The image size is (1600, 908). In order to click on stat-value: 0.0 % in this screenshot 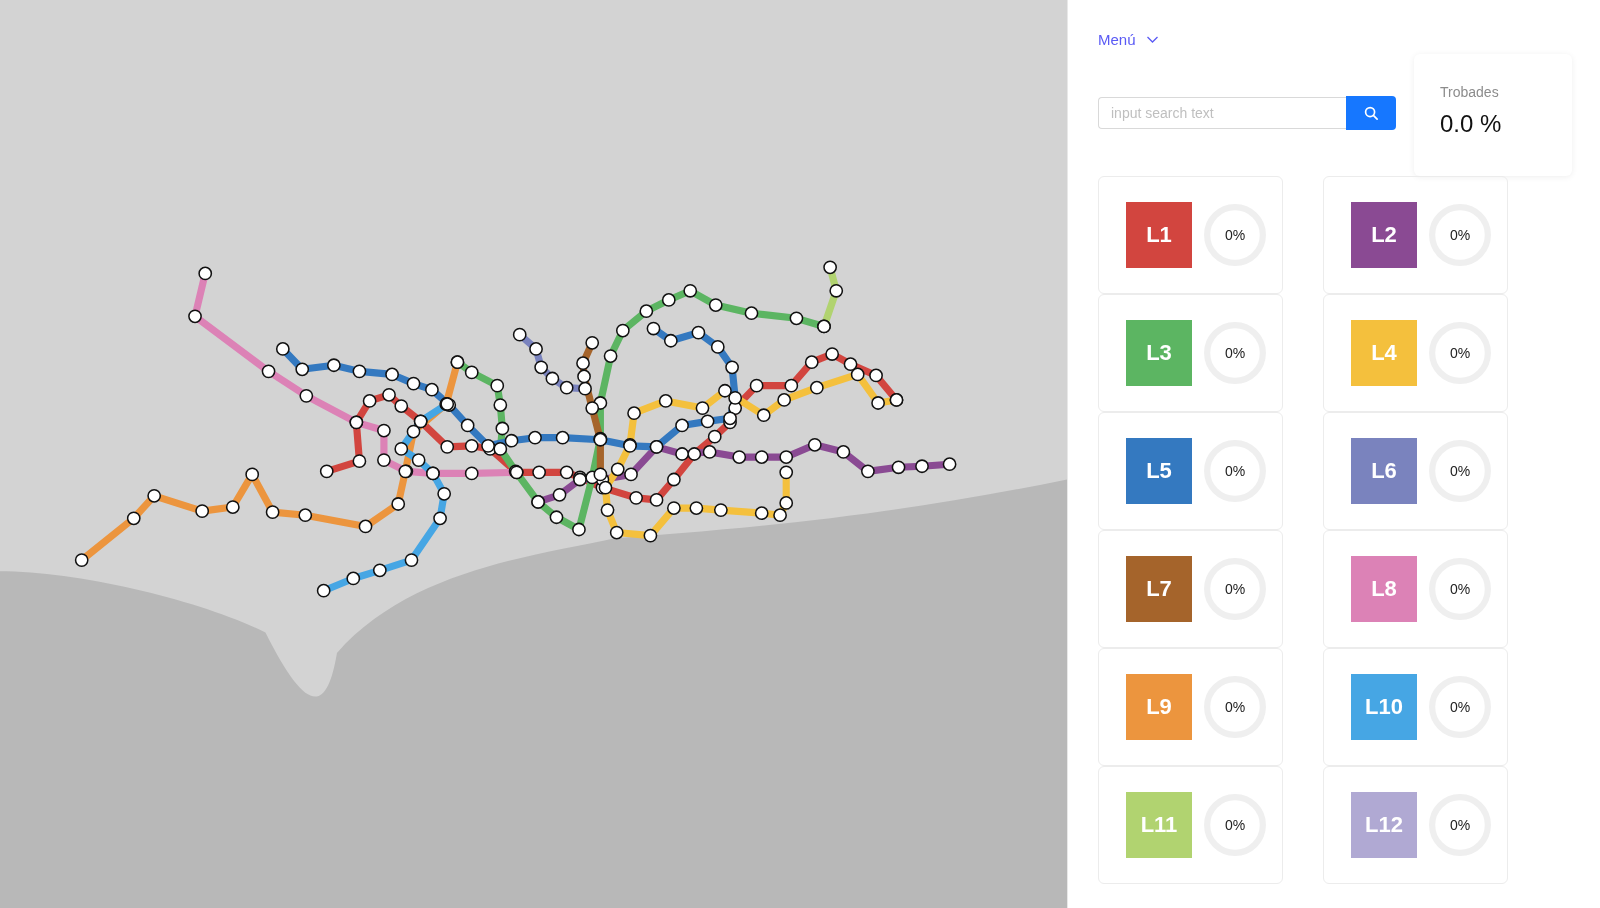, I will do `click(1471, 124)`.